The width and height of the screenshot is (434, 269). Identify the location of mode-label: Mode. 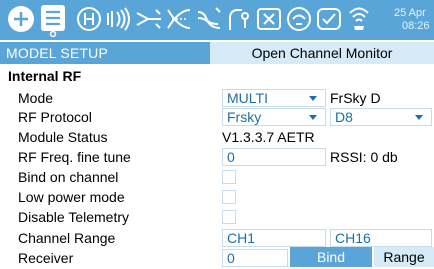
(36, 98).